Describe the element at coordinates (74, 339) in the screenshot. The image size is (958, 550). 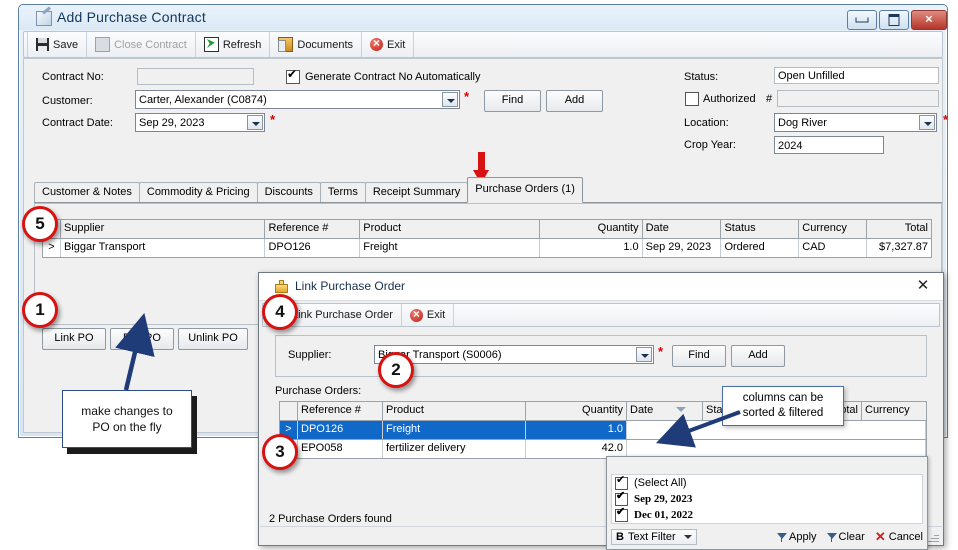
I see `link-po-button: Link PO` at that location.